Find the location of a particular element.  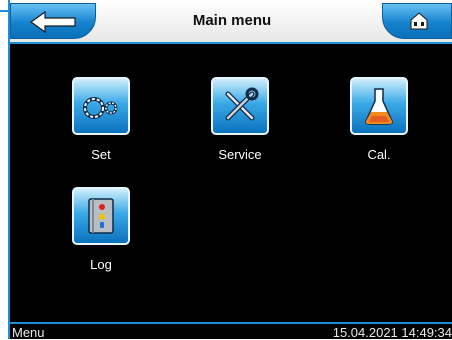

cal-button is located at coordinates (379, 106).